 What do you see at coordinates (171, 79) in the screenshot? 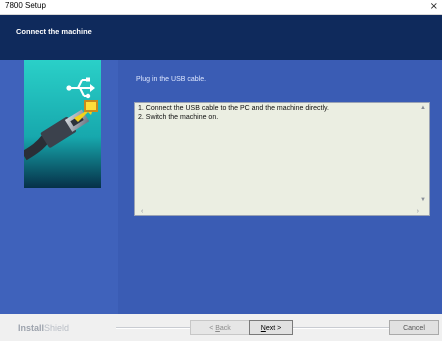
I see `plug-in-label: Plug in the USB cable.` at bounding box center [171, 79].